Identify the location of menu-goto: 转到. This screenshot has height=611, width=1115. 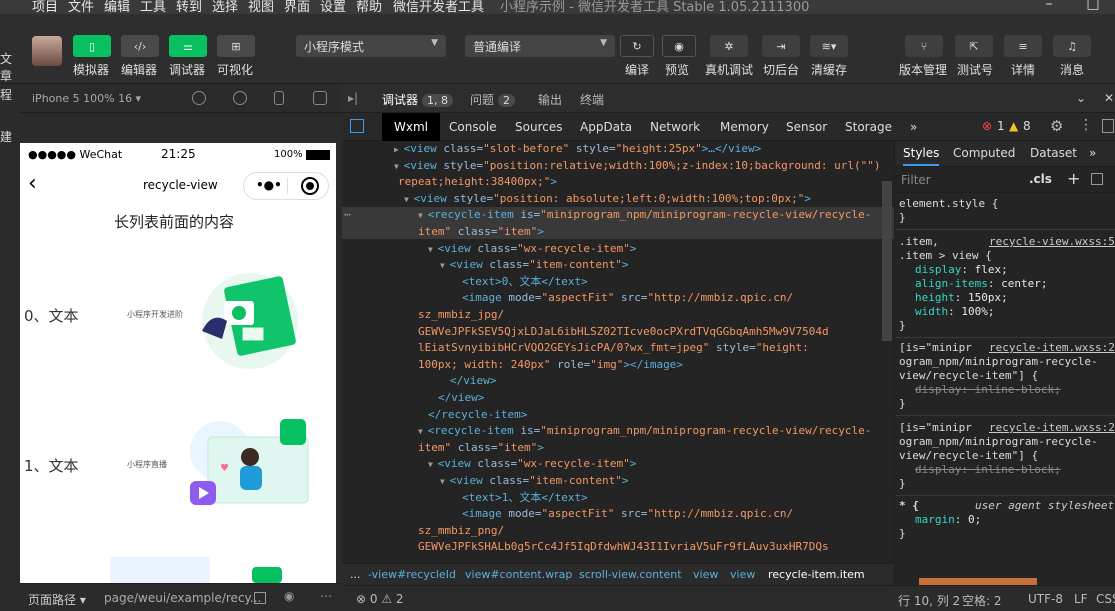
(189, 7).